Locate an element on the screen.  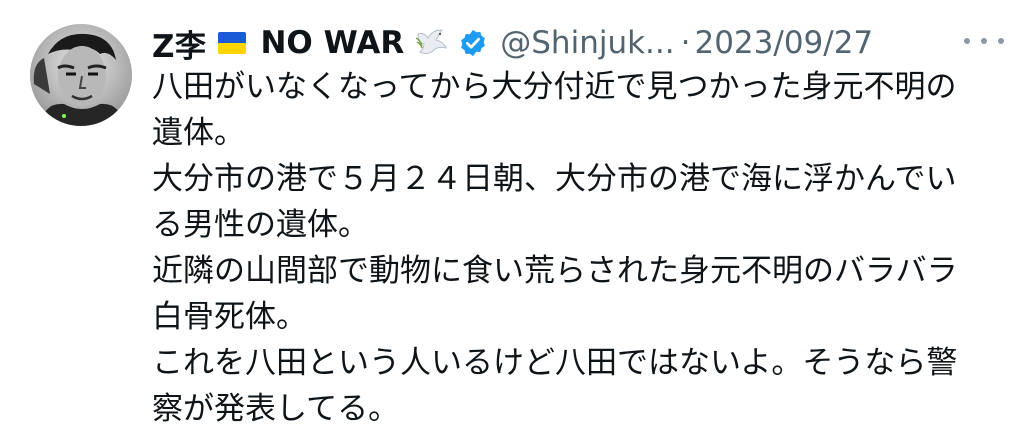
tweet-text-line: 白骨死体。 is located at coordinates (229, 317).